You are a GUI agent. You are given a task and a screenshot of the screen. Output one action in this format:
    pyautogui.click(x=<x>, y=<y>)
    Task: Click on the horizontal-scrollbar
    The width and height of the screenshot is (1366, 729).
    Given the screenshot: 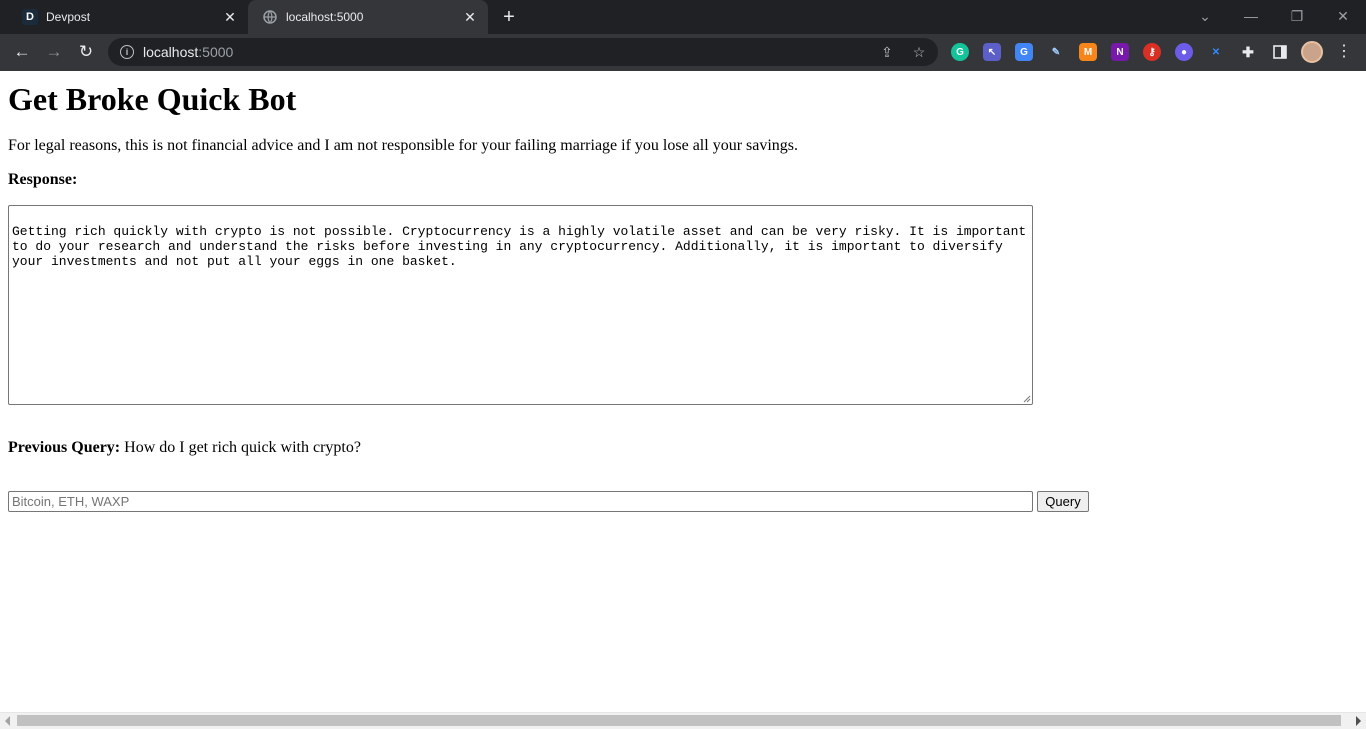 What is the action you would take?
    pyautogui.click(x=683, y=720)
    